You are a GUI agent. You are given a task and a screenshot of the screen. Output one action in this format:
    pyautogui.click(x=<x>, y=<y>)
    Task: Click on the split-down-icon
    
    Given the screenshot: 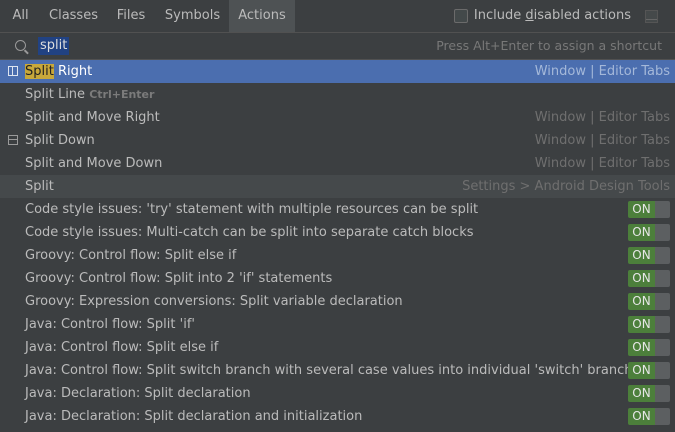 What is the action you would take?
    pyautogui.click(x=13, y=140)
    